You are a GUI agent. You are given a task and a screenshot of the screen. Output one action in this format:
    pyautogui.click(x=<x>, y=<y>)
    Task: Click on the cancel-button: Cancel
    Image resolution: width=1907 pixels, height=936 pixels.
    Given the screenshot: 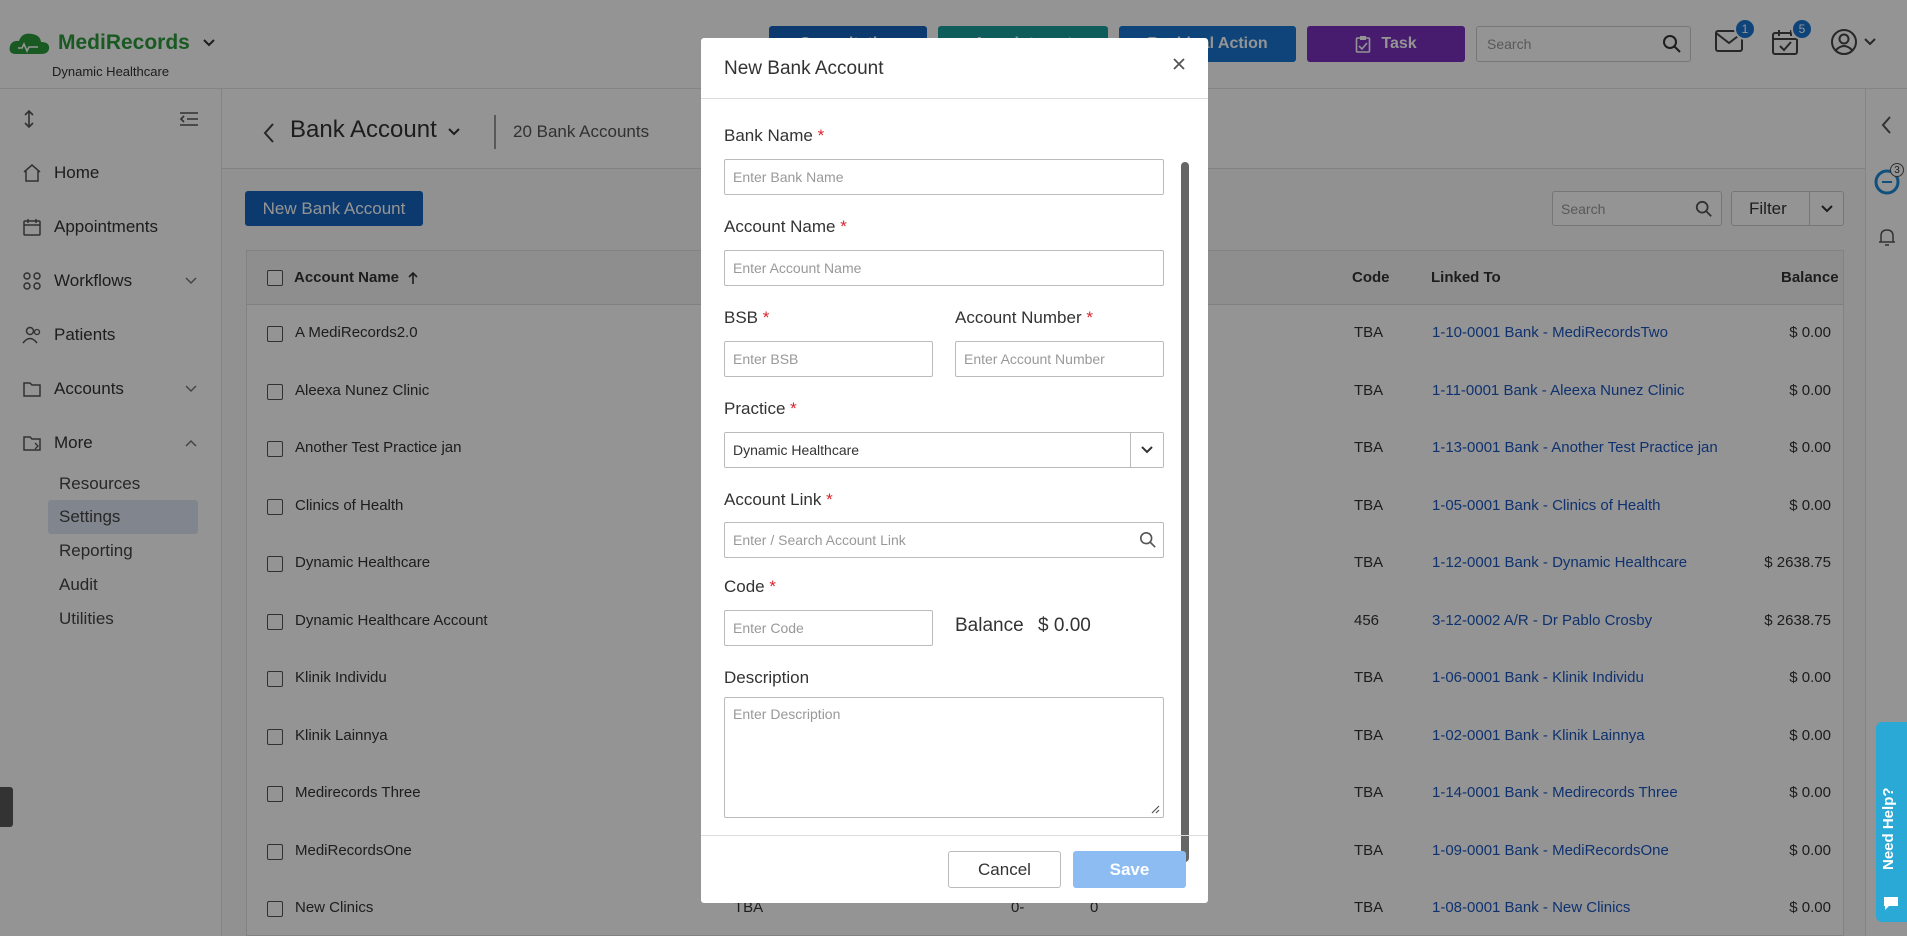 What is the action you would take?
    pyautogui.click(x=1004, y=869)
    